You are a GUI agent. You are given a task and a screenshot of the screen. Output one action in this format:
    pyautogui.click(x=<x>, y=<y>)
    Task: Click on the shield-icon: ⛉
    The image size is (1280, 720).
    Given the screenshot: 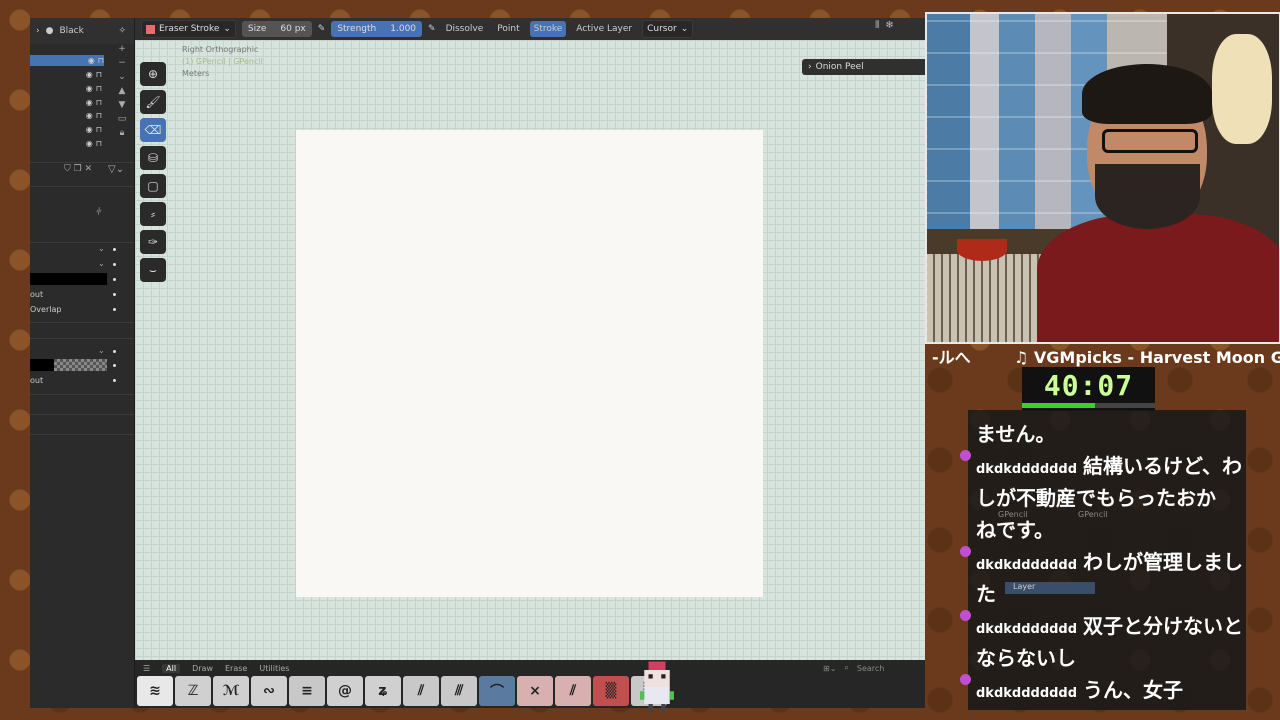 What is the action you would take?
    pyautogui.click(x=67, y=169)
    